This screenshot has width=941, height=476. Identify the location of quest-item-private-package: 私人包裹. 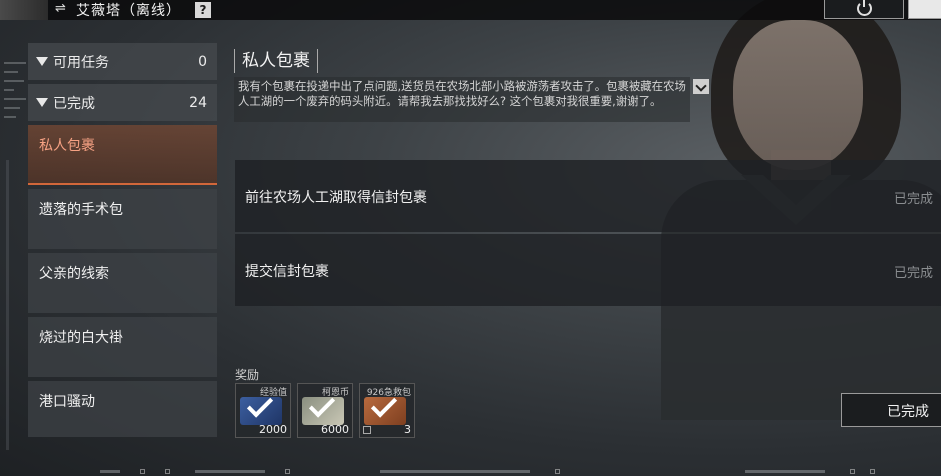
(122, 155).